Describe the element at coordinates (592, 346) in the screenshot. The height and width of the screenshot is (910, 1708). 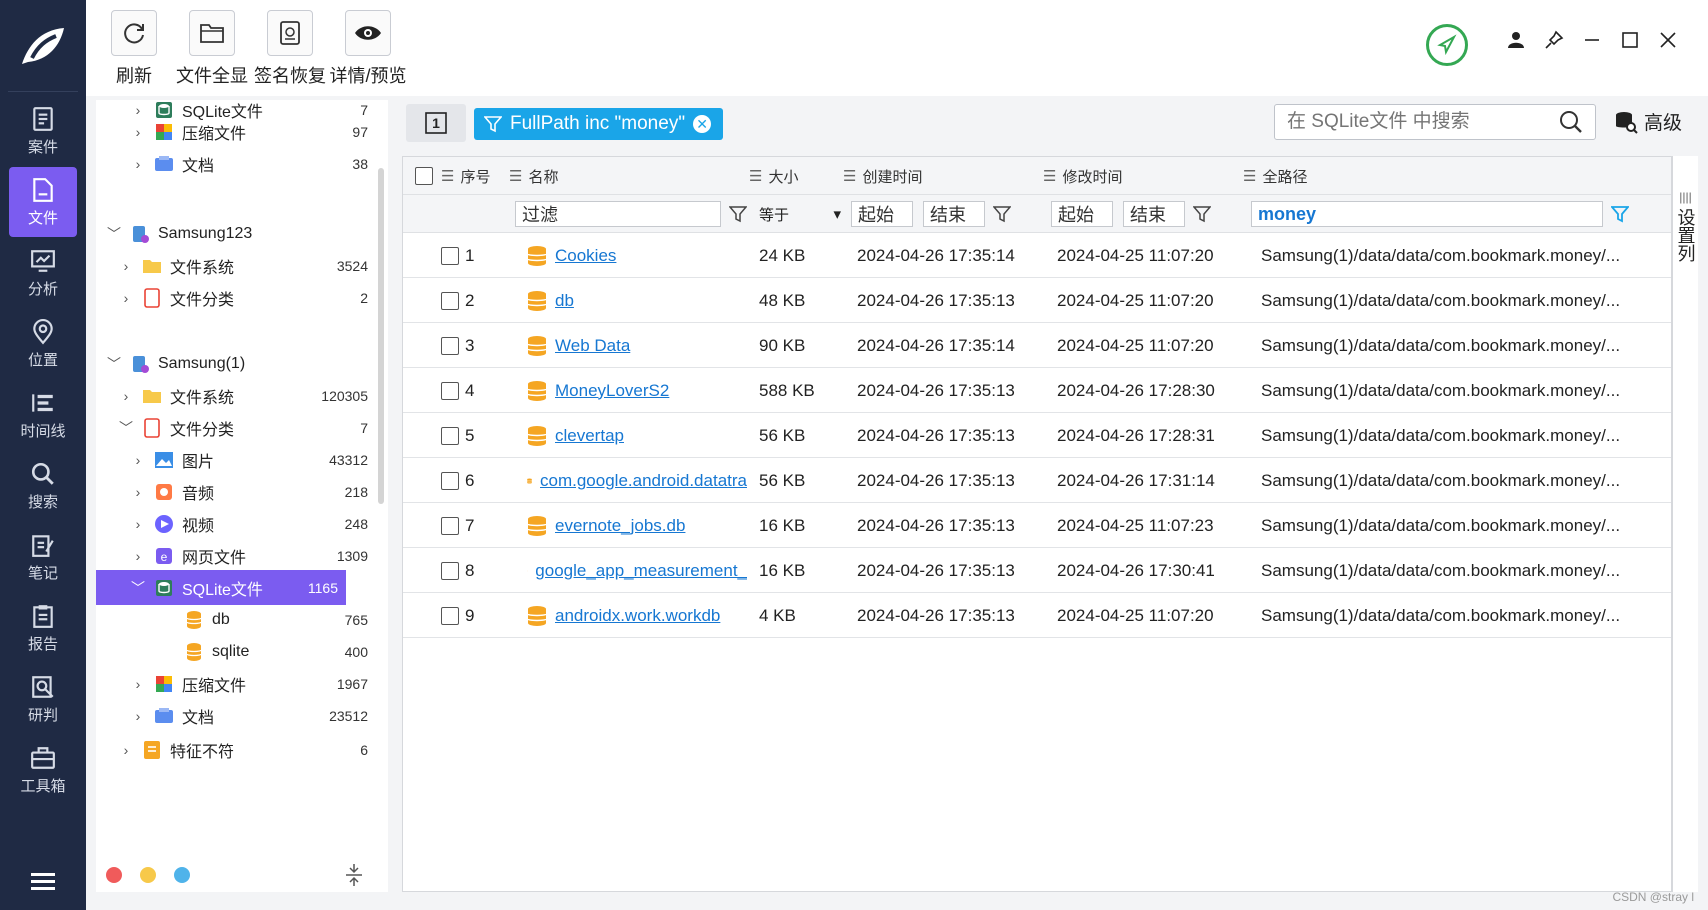
I see `file-name-link: Web Data` at that location.